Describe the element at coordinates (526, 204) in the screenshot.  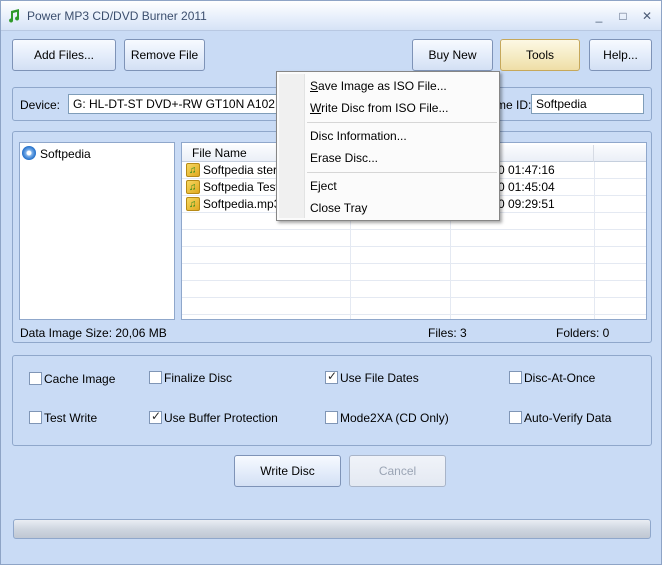
I see `file-time-cell: 0 09:29:51` at that location.